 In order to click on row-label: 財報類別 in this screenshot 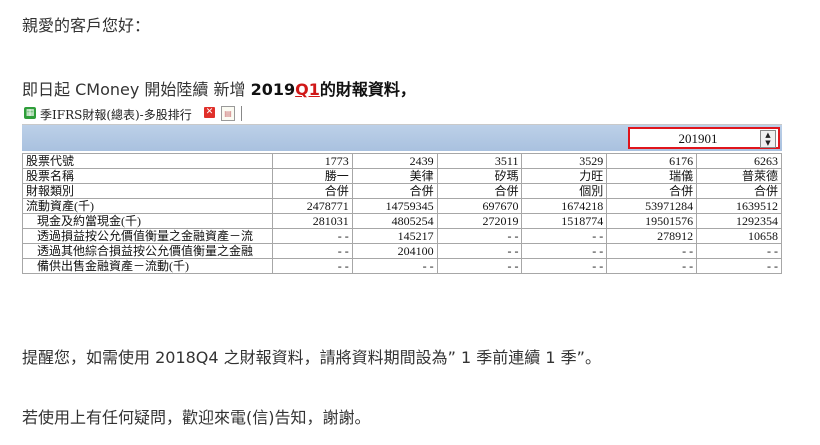, I will do `click(147, 191)`.